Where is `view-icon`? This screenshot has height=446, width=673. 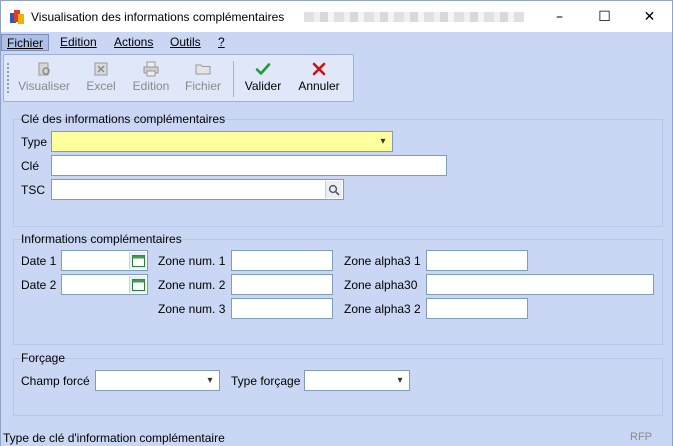
view-icon is located at coordinates (44, 69).